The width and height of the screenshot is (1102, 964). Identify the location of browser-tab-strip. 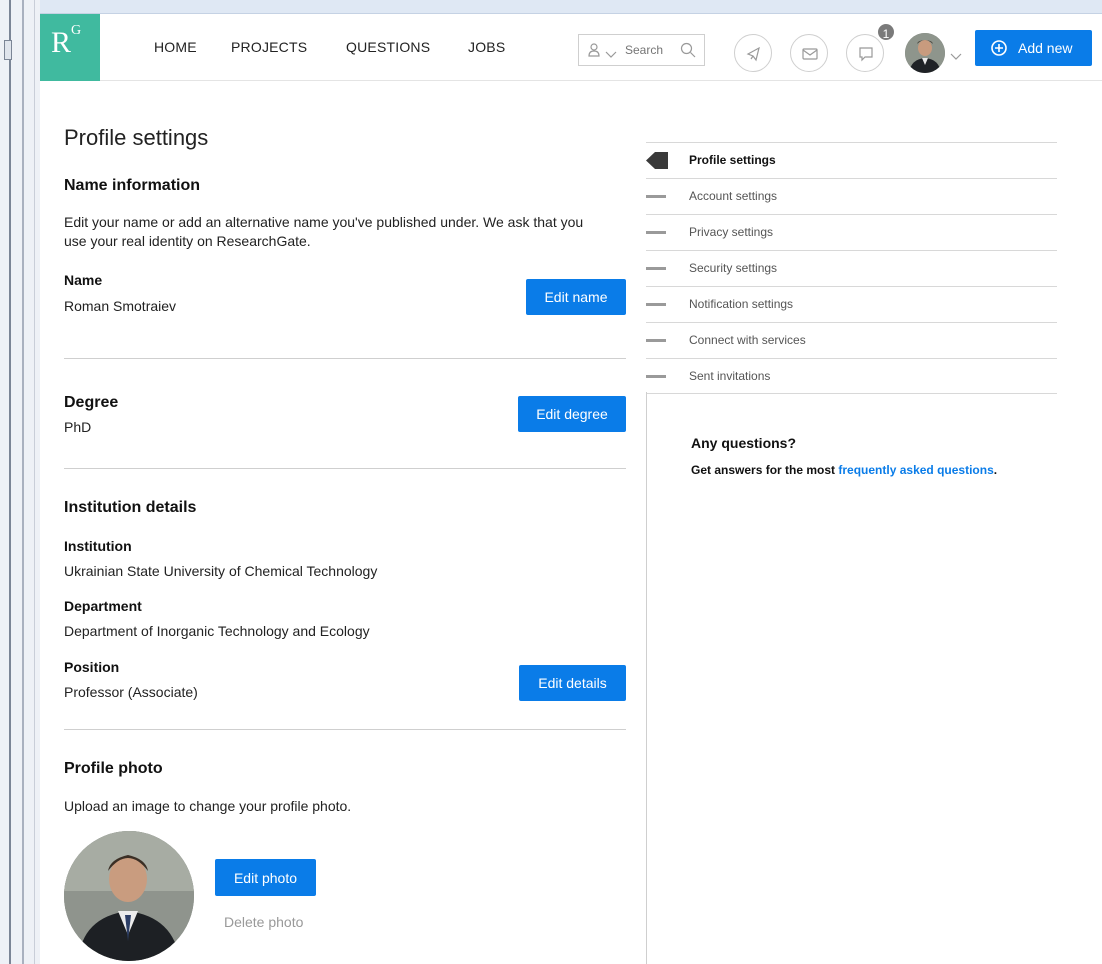
(571, 7).